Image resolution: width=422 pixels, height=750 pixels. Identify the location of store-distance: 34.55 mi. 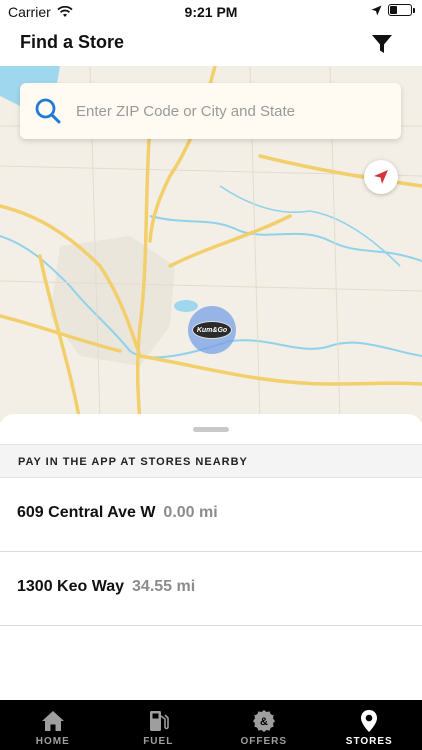
(164, 586).